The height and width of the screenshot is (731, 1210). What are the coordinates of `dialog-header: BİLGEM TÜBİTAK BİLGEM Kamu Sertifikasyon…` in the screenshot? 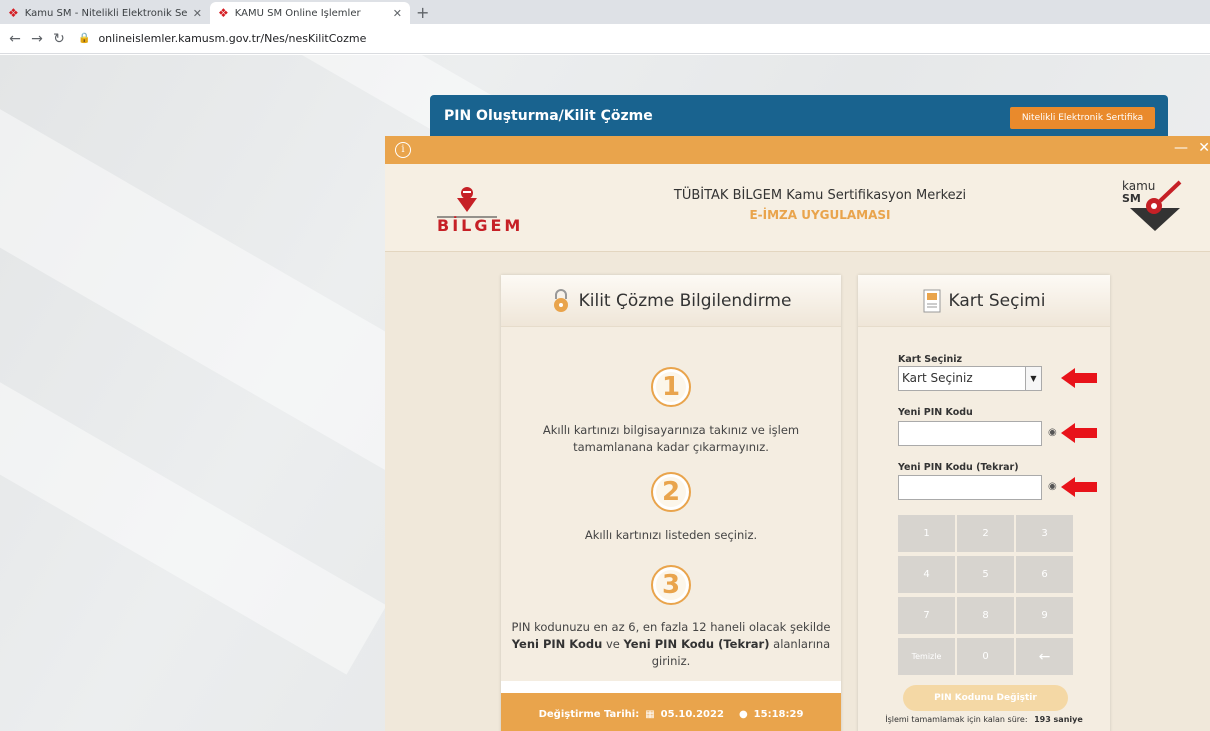 It's located at (797, 208).